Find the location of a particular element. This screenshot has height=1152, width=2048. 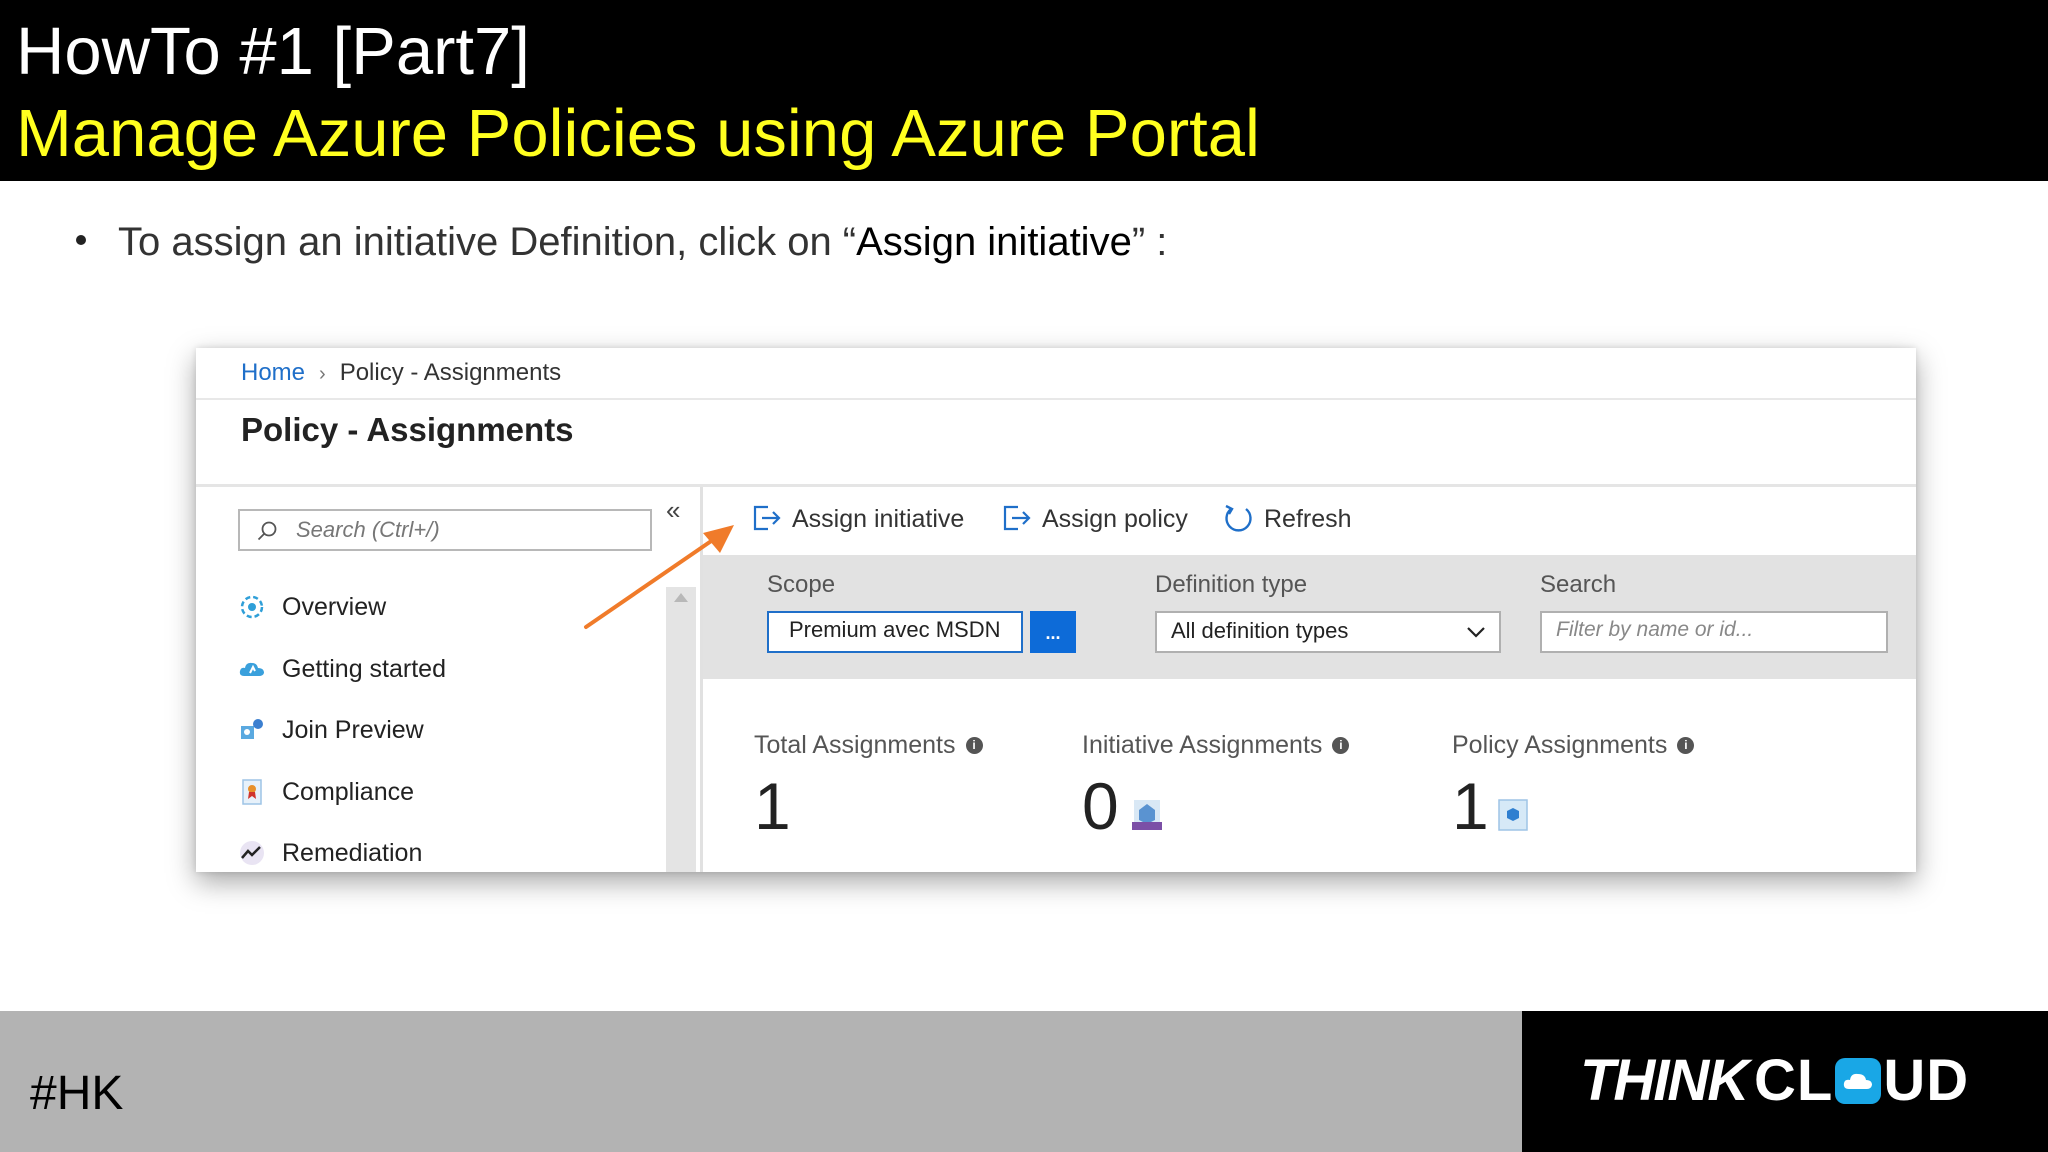

definition-type-label: Definition type is located at coordinates (1231, 584).